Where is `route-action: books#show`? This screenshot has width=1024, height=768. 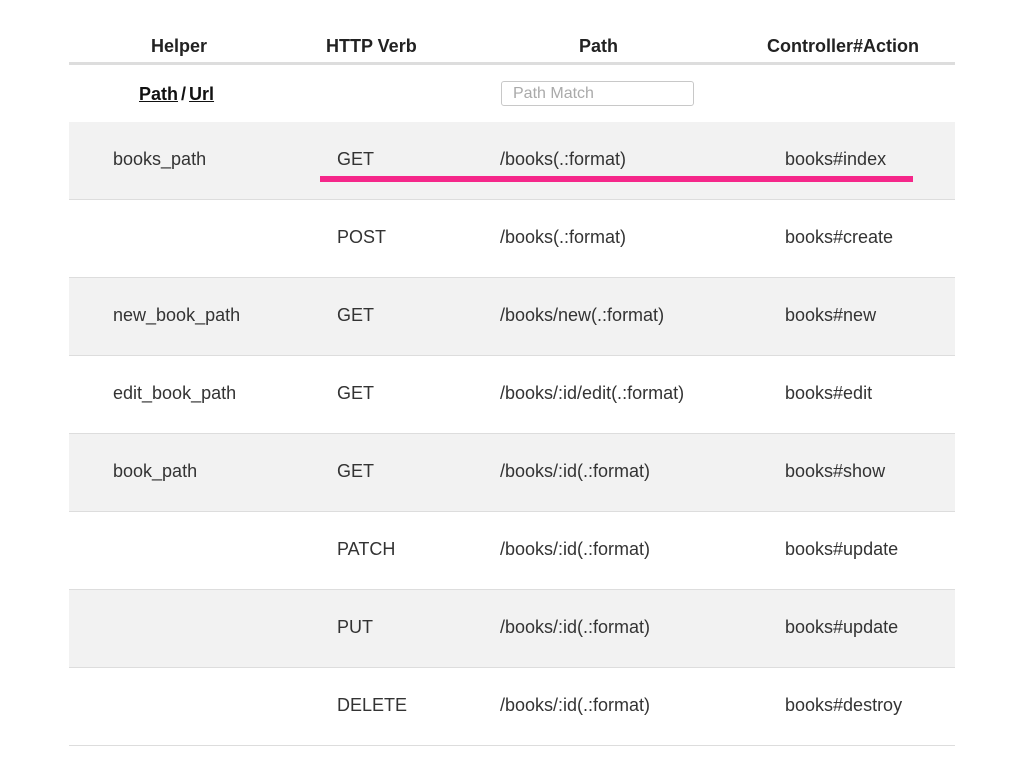 route-action: books#show is located at coordinates (835, 471).